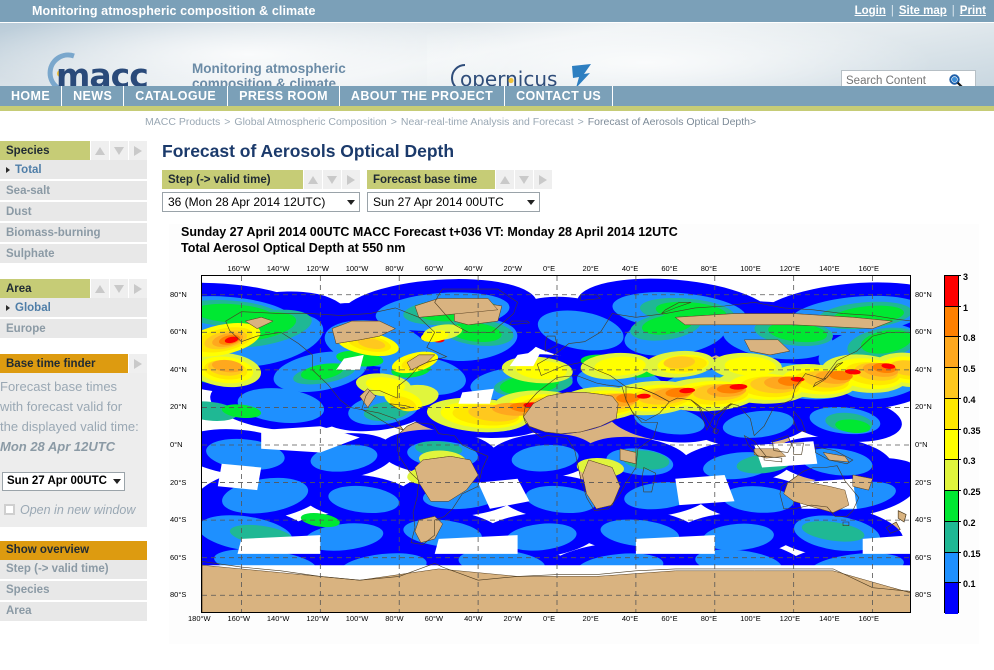 Image resolution: width=994 pixels, height=670 pixels. I want to click on sidebar-item-sulphate: Sulphate, so click(73, 254).